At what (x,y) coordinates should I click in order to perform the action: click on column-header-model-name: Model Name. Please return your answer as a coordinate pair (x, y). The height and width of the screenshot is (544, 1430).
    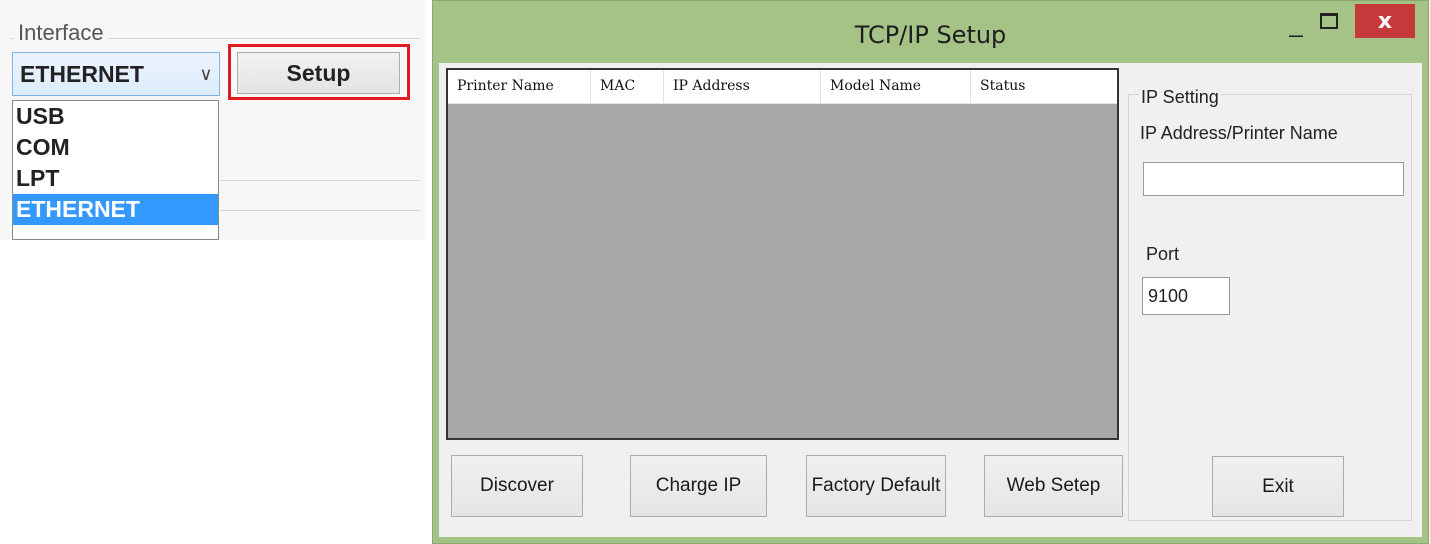
    Looking at the image, I should click on (896, 86).